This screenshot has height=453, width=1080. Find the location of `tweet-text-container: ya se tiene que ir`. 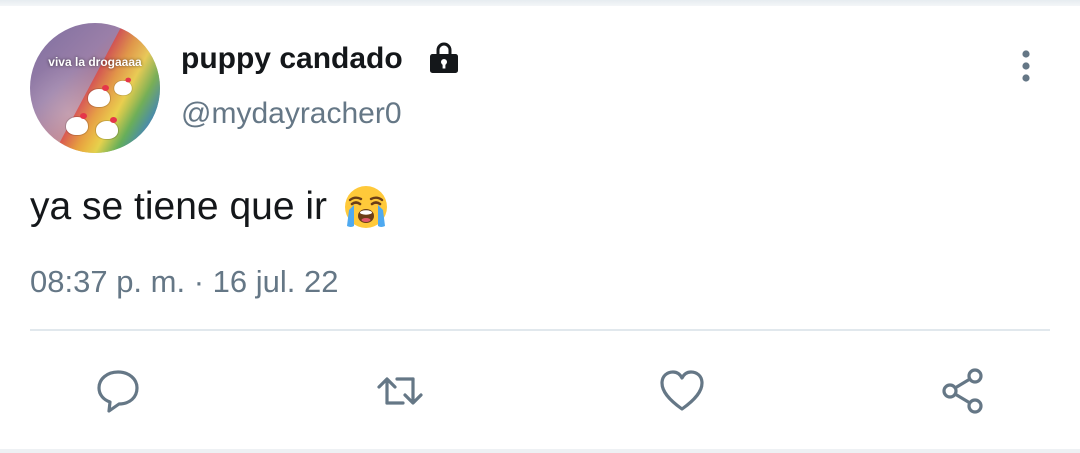

tweet-text-container: ya se tiene que ir is located at coordinates (210, 207).